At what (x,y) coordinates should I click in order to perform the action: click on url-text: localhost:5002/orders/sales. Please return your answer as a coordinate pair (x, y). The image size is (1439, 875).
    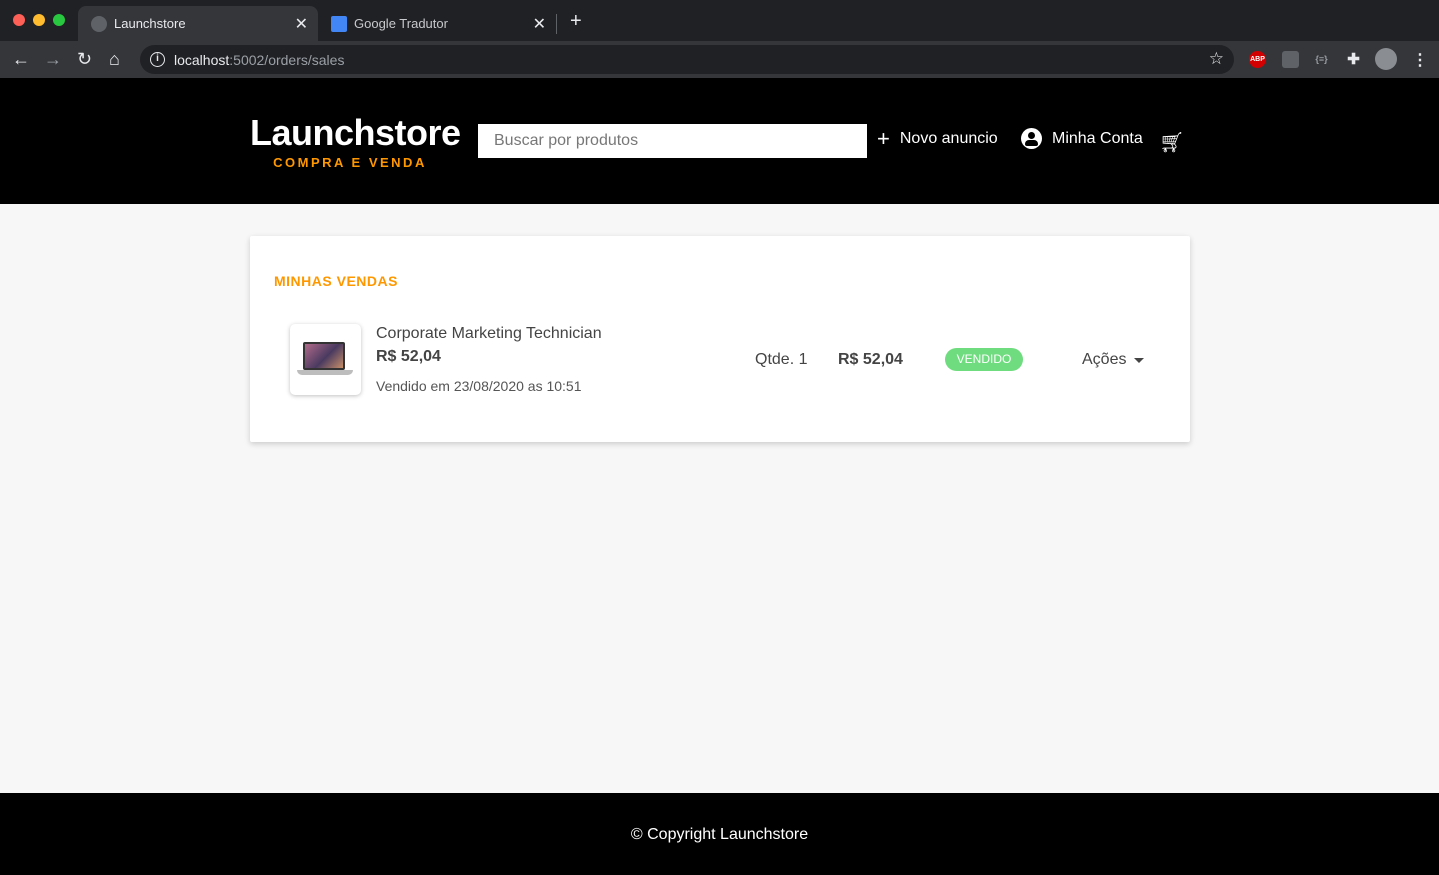
    Looking at the image, I should click on (259, 60).